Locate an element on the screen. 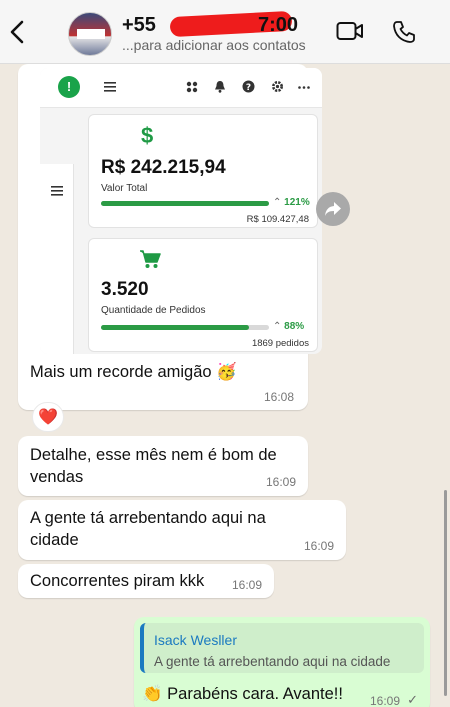 This screenshot has height=707, width=450. contact-subtitle: ...para adicionar aos contatos is located at coordinates (214, 45).